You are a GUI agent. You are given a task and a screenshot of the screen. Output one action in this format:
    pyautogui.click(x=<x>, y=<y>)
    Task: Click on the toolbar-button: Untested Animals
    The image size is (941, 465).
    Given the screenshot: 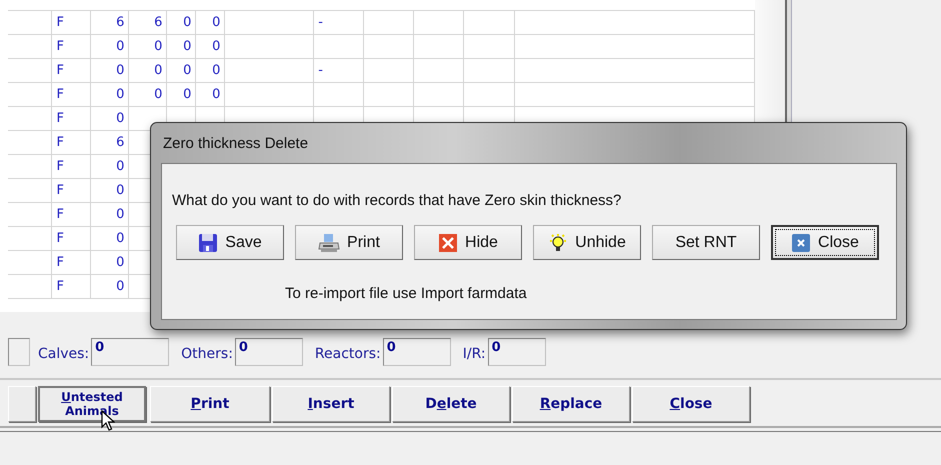 What is the action you would take?
    pyautogui.click(x=92, y=404)
    